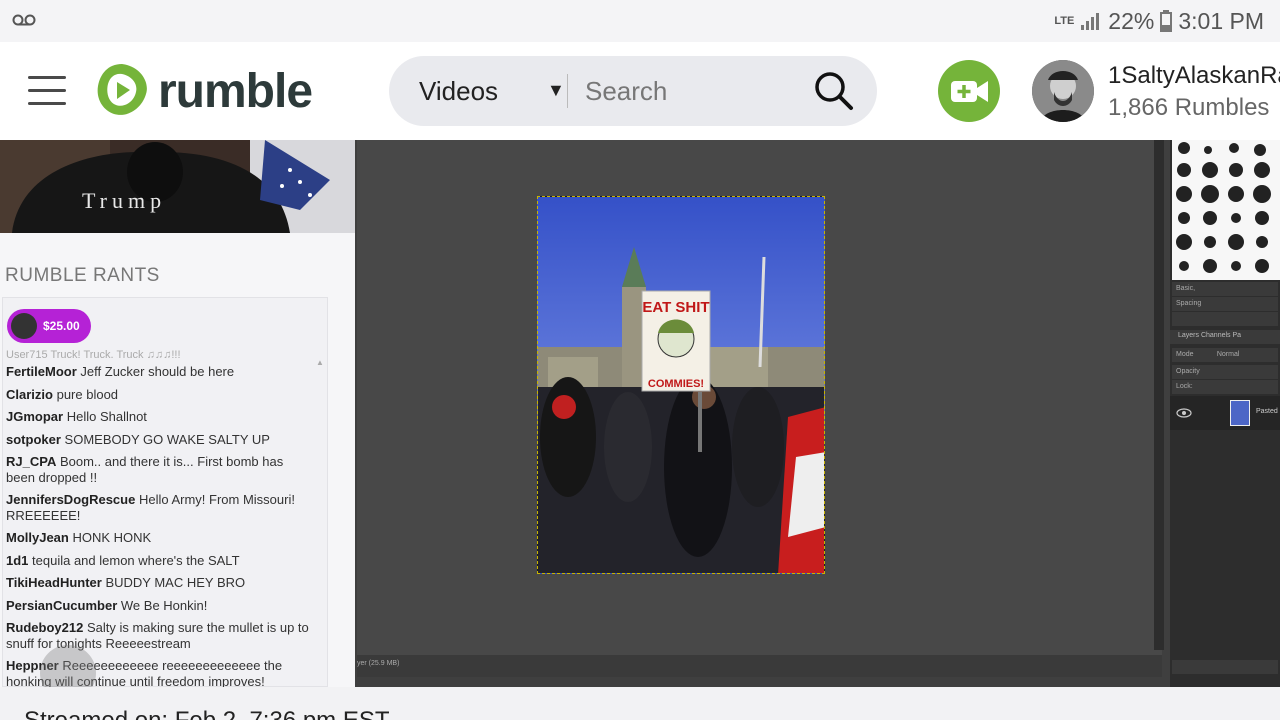 The image size is (1280, 720). What do you see at coordinates (1090, 21) in the screenshot?
I see `signal-icon` at bounding box center [1090, 21].